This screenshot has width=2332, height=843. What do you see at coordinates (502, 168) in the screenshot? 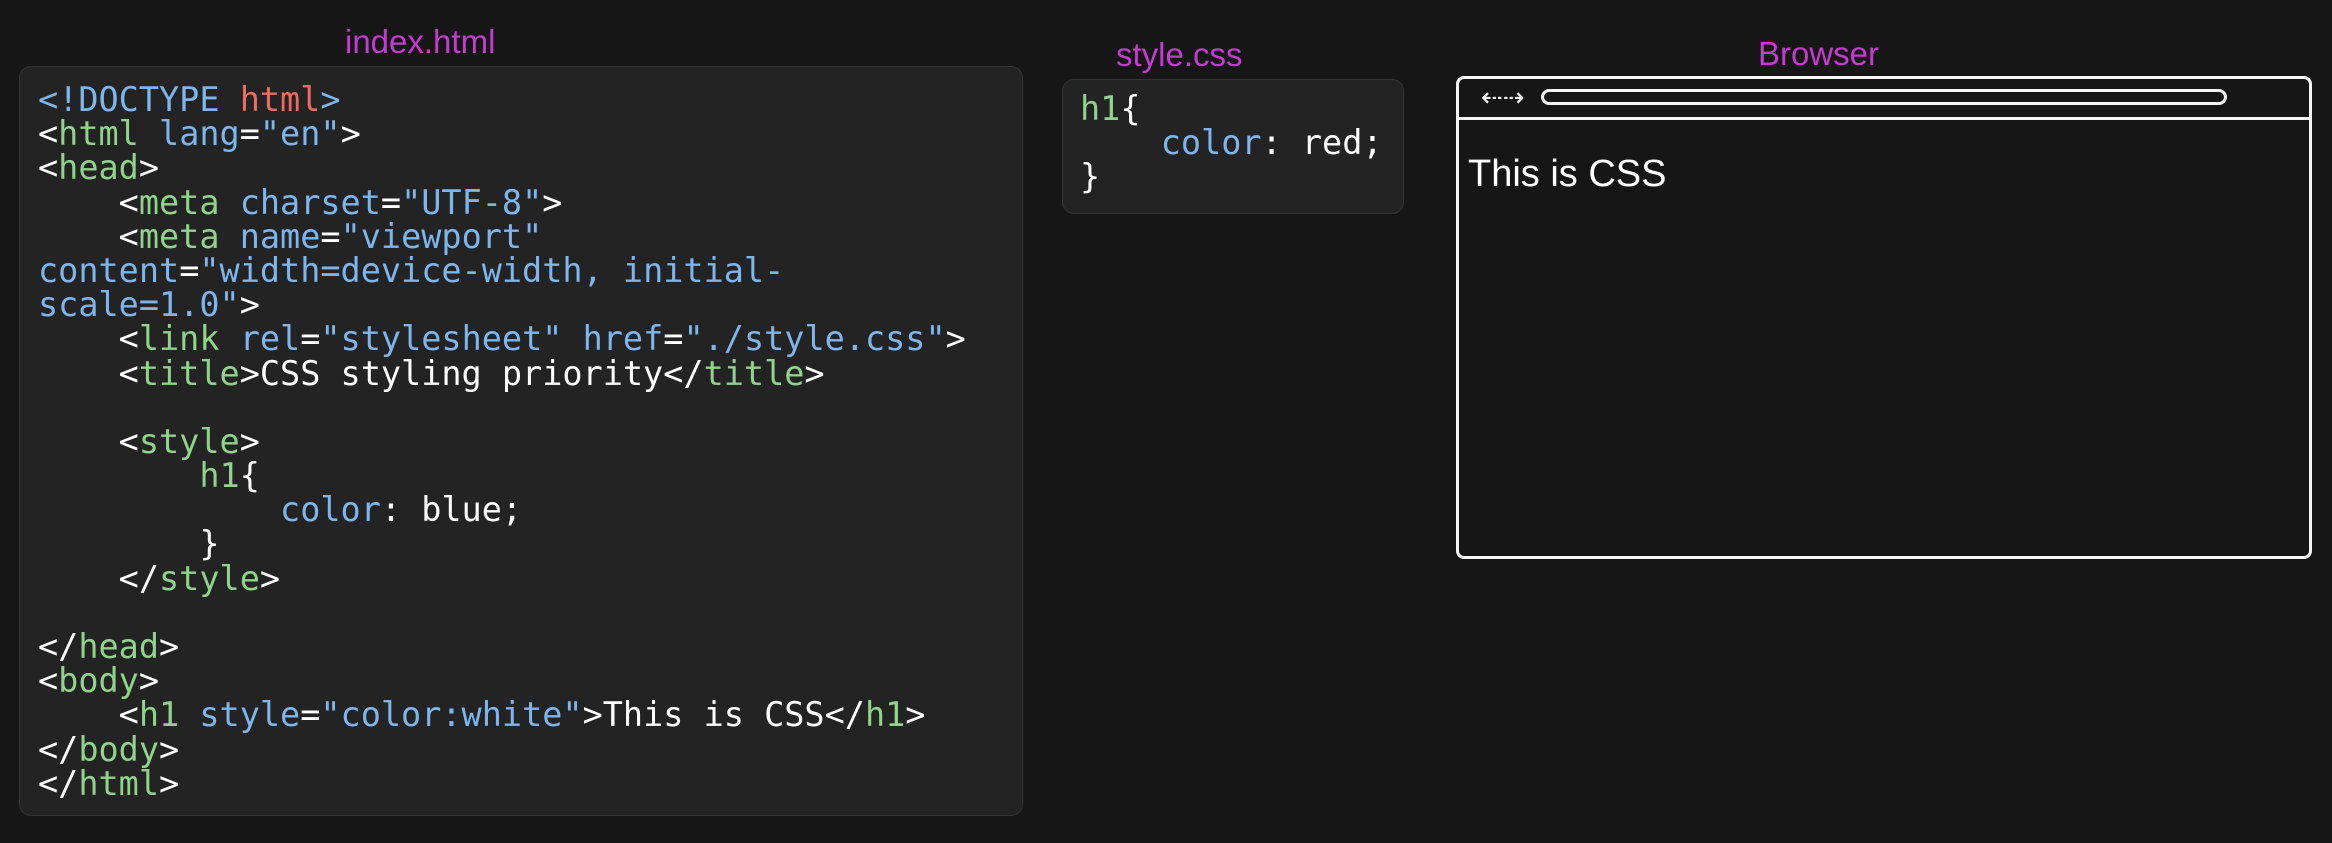
I see `code-line: <head>` at bounding box center [502, 168].